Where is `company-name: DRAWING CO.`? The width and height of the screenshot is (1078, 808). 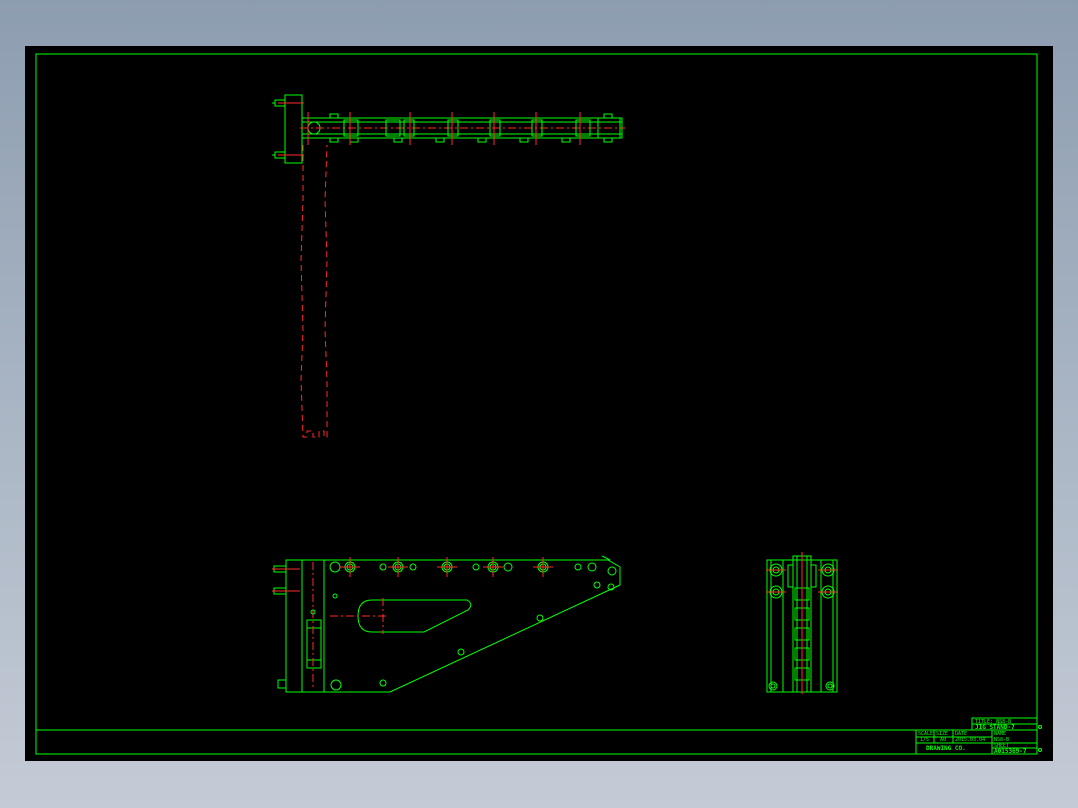
company-name: DRAWING CO. is located at coordinates (946, 748).